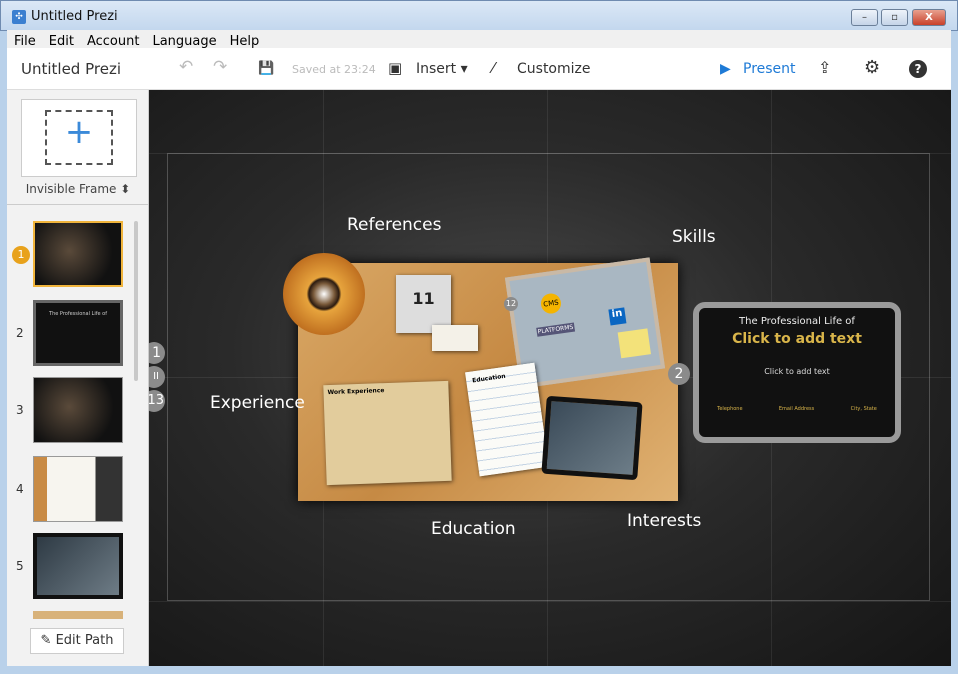 Image resolution: width=958 pixels, height=674 pixels. What do you see at coordinates (894, 17) in the screenshot?
I see `maximize-button: ▫` at bounding box center [894, 17].